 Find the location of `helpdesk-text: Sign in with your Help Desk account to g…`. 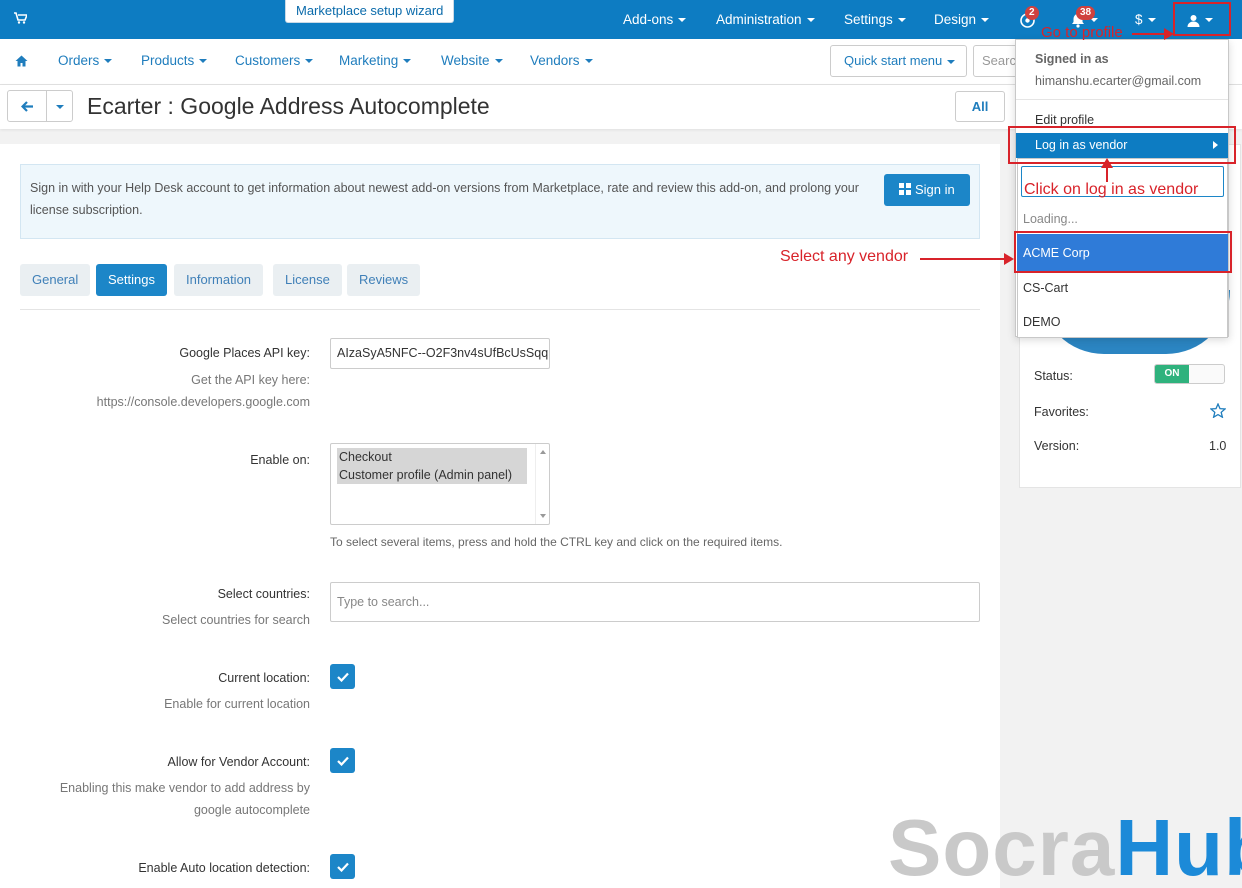

helpdesk-text: Sign in with your Help Desk account to g… is located at coordinates (444, 199).